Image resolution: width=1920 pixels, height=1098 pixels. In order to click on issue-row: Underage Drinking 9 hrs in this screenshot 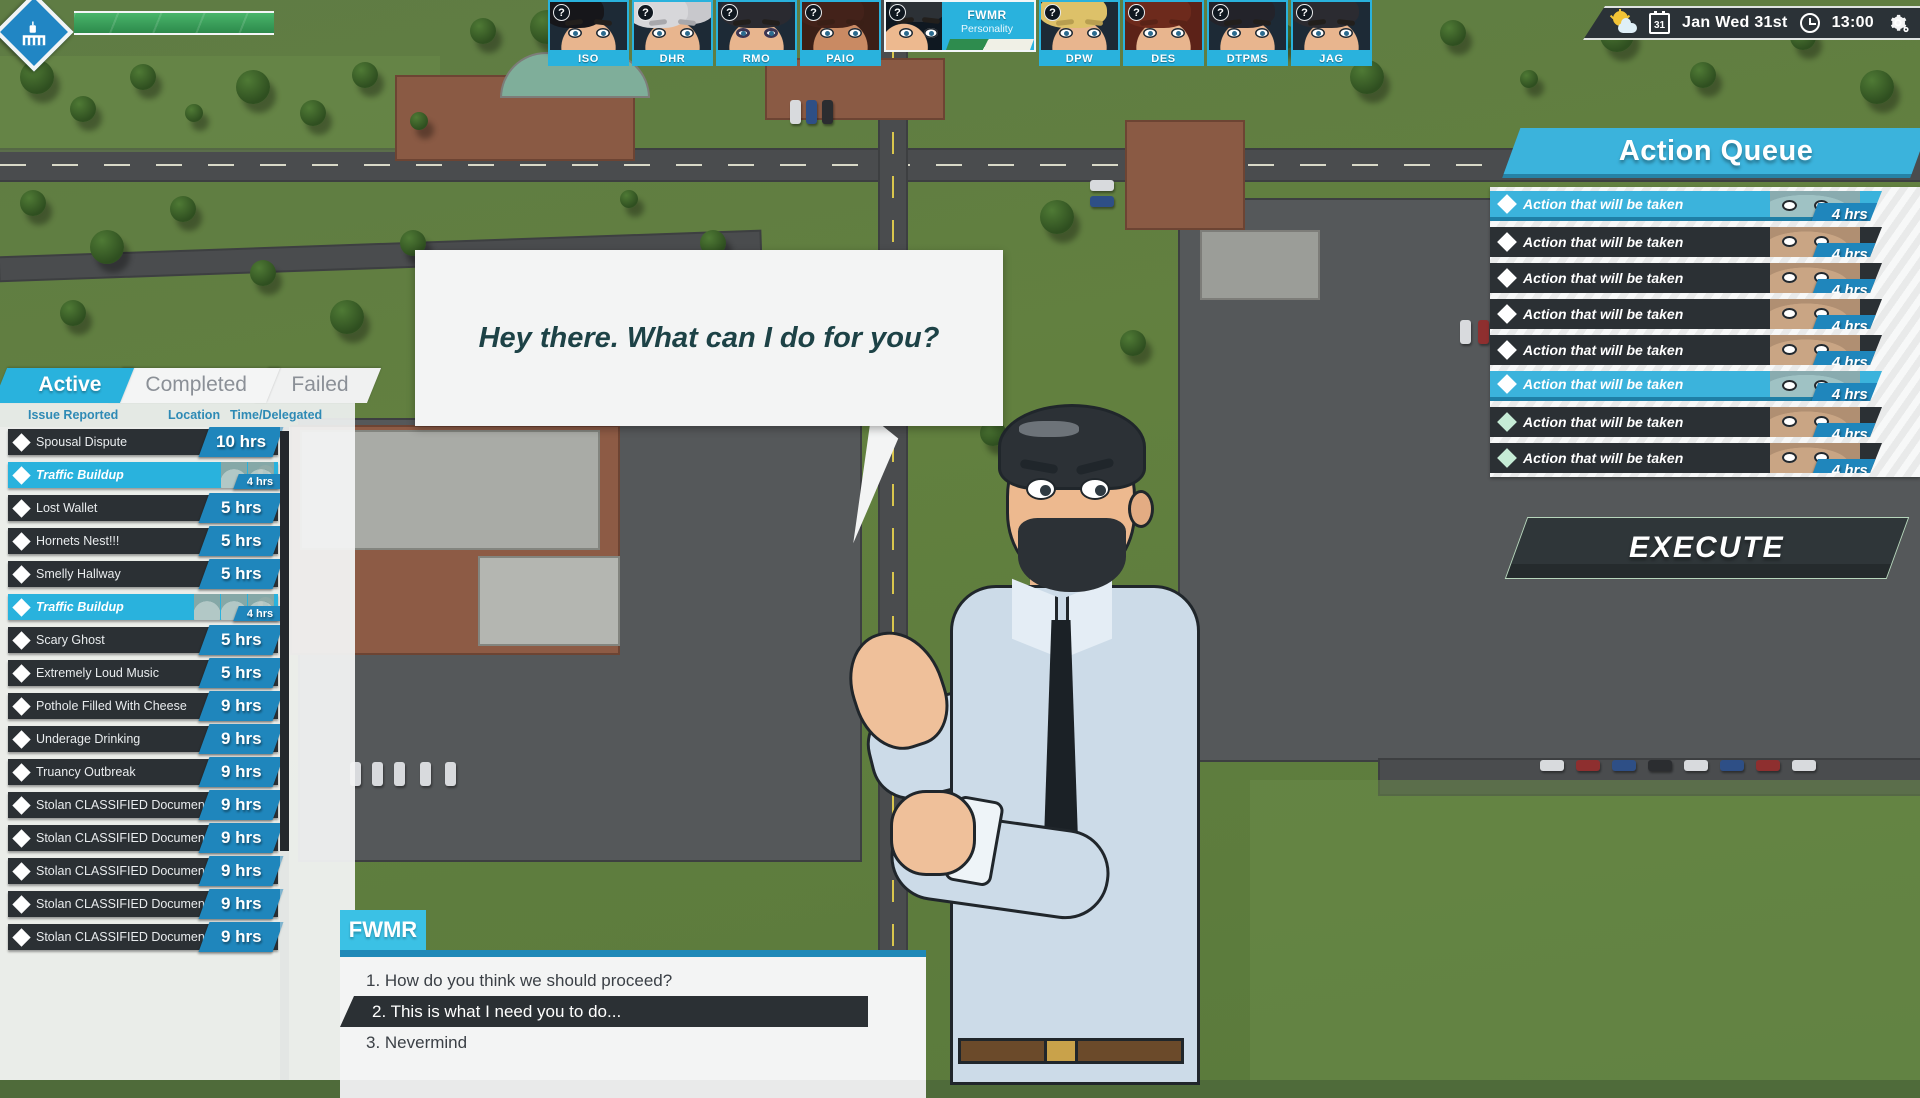, I will do `click(143, 739)`.